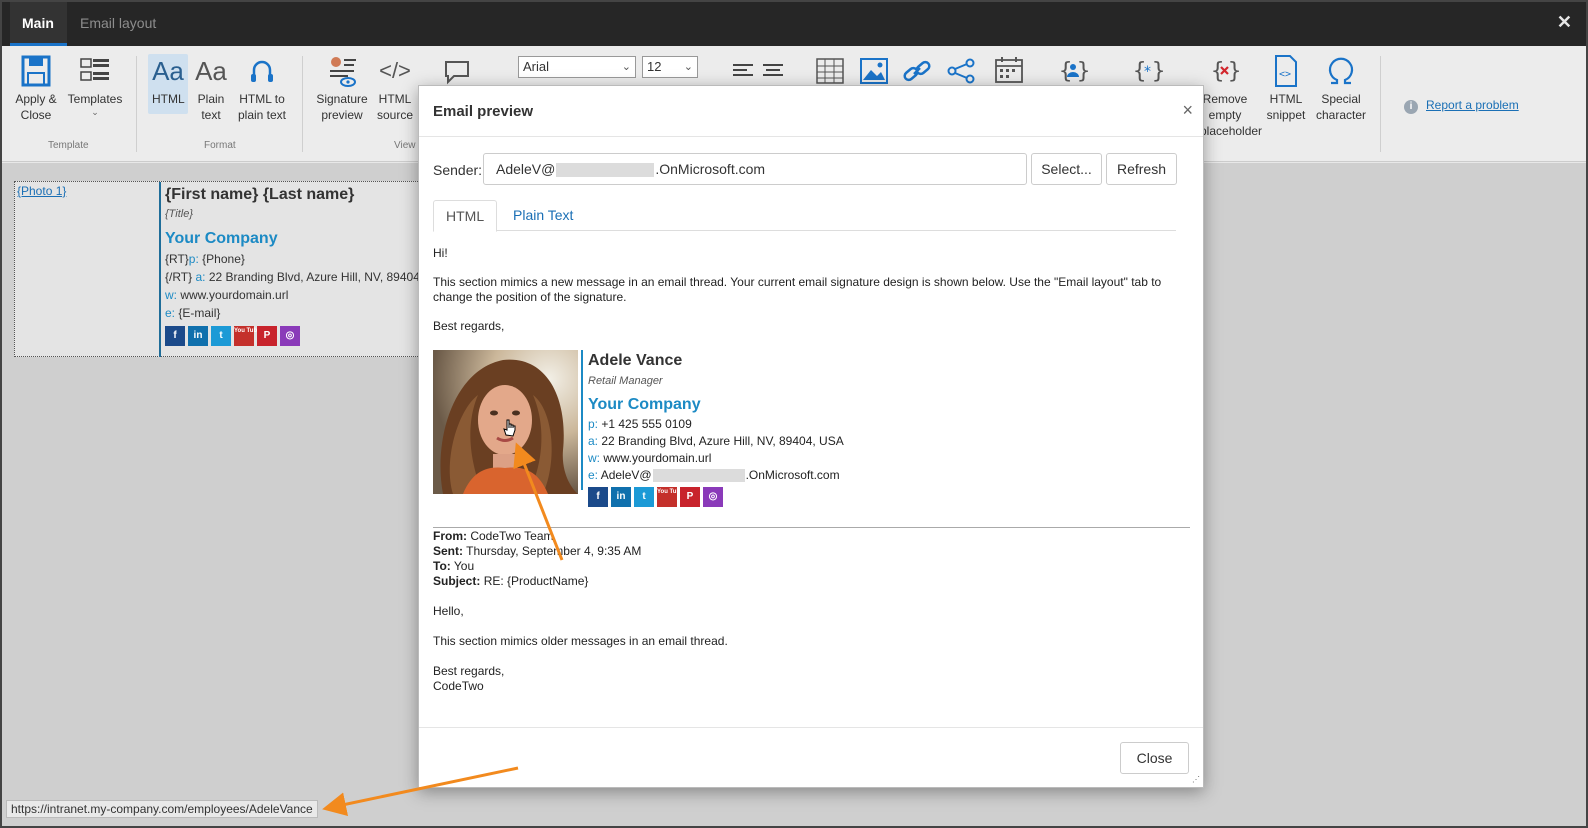  I want to click on close-icon: ×, so click(1187, 110).